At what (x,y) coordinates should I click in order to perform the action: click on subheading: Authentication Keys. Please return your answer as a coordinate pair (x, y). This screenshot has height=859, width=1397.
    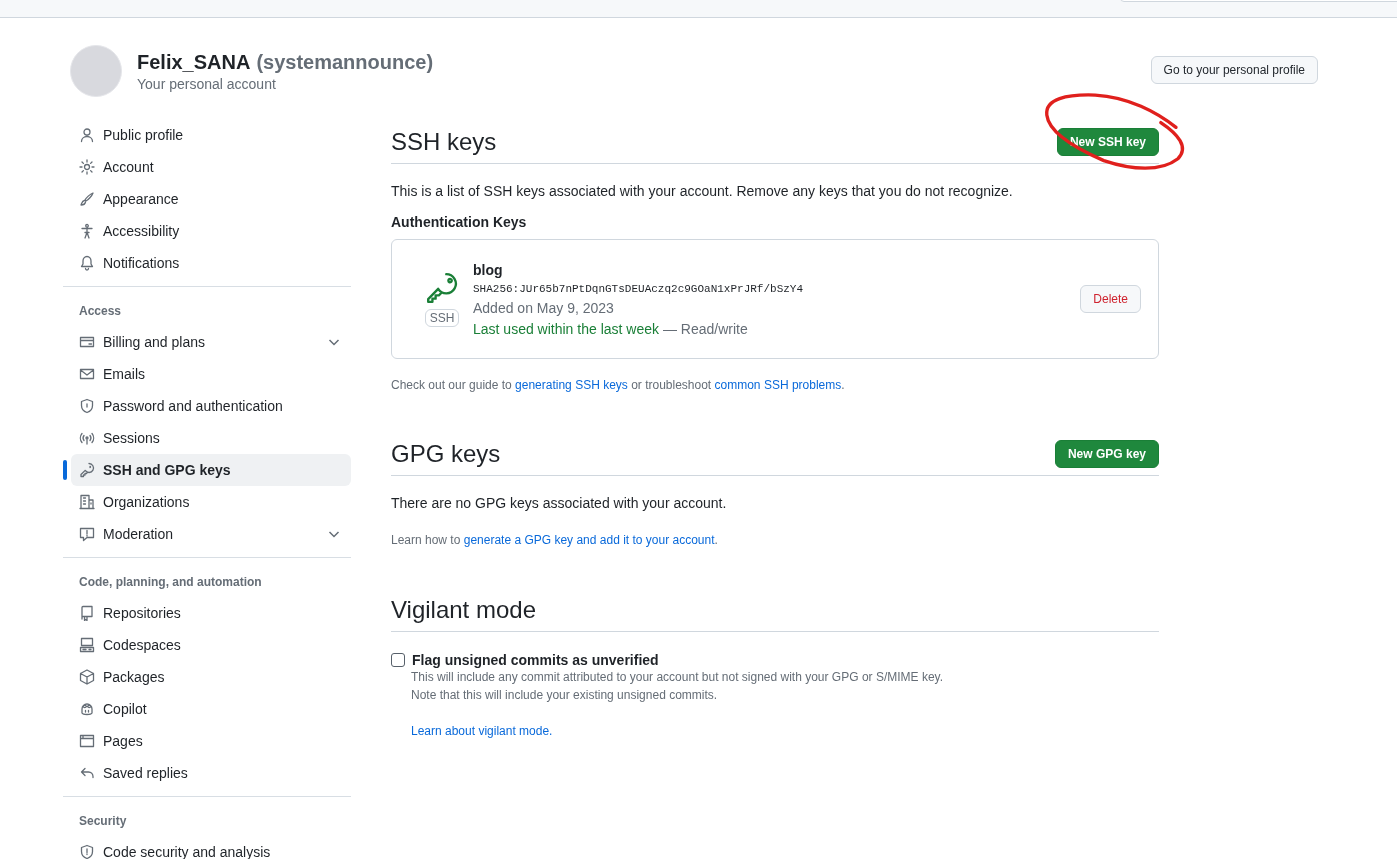
    Looking at the image, I should click on (459, 222).